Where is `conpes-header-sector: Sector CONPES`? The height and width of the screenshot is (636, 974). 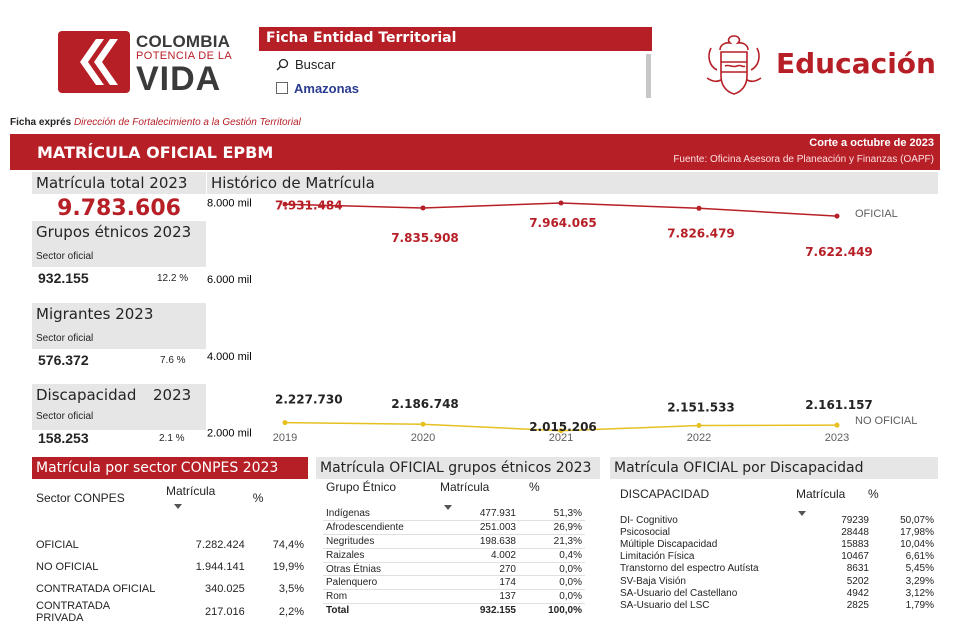 conpes-header-sector: Sector CONPES is located at coordinates (97, 498).